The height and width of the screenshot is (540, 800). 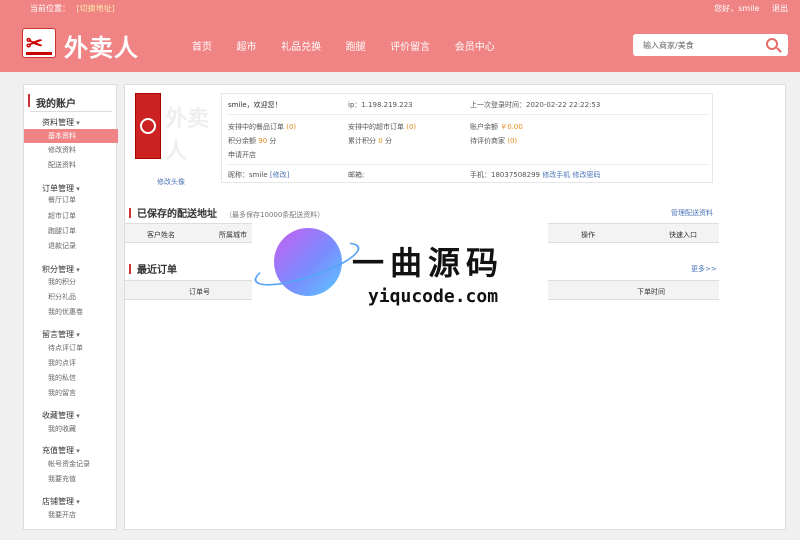 I want to click on site-header: ✂ 外卖人 首页 超市 礼品兑换 跑腿 评价留言 会员中心 输入商家/美食, so click(x=400, y=44).